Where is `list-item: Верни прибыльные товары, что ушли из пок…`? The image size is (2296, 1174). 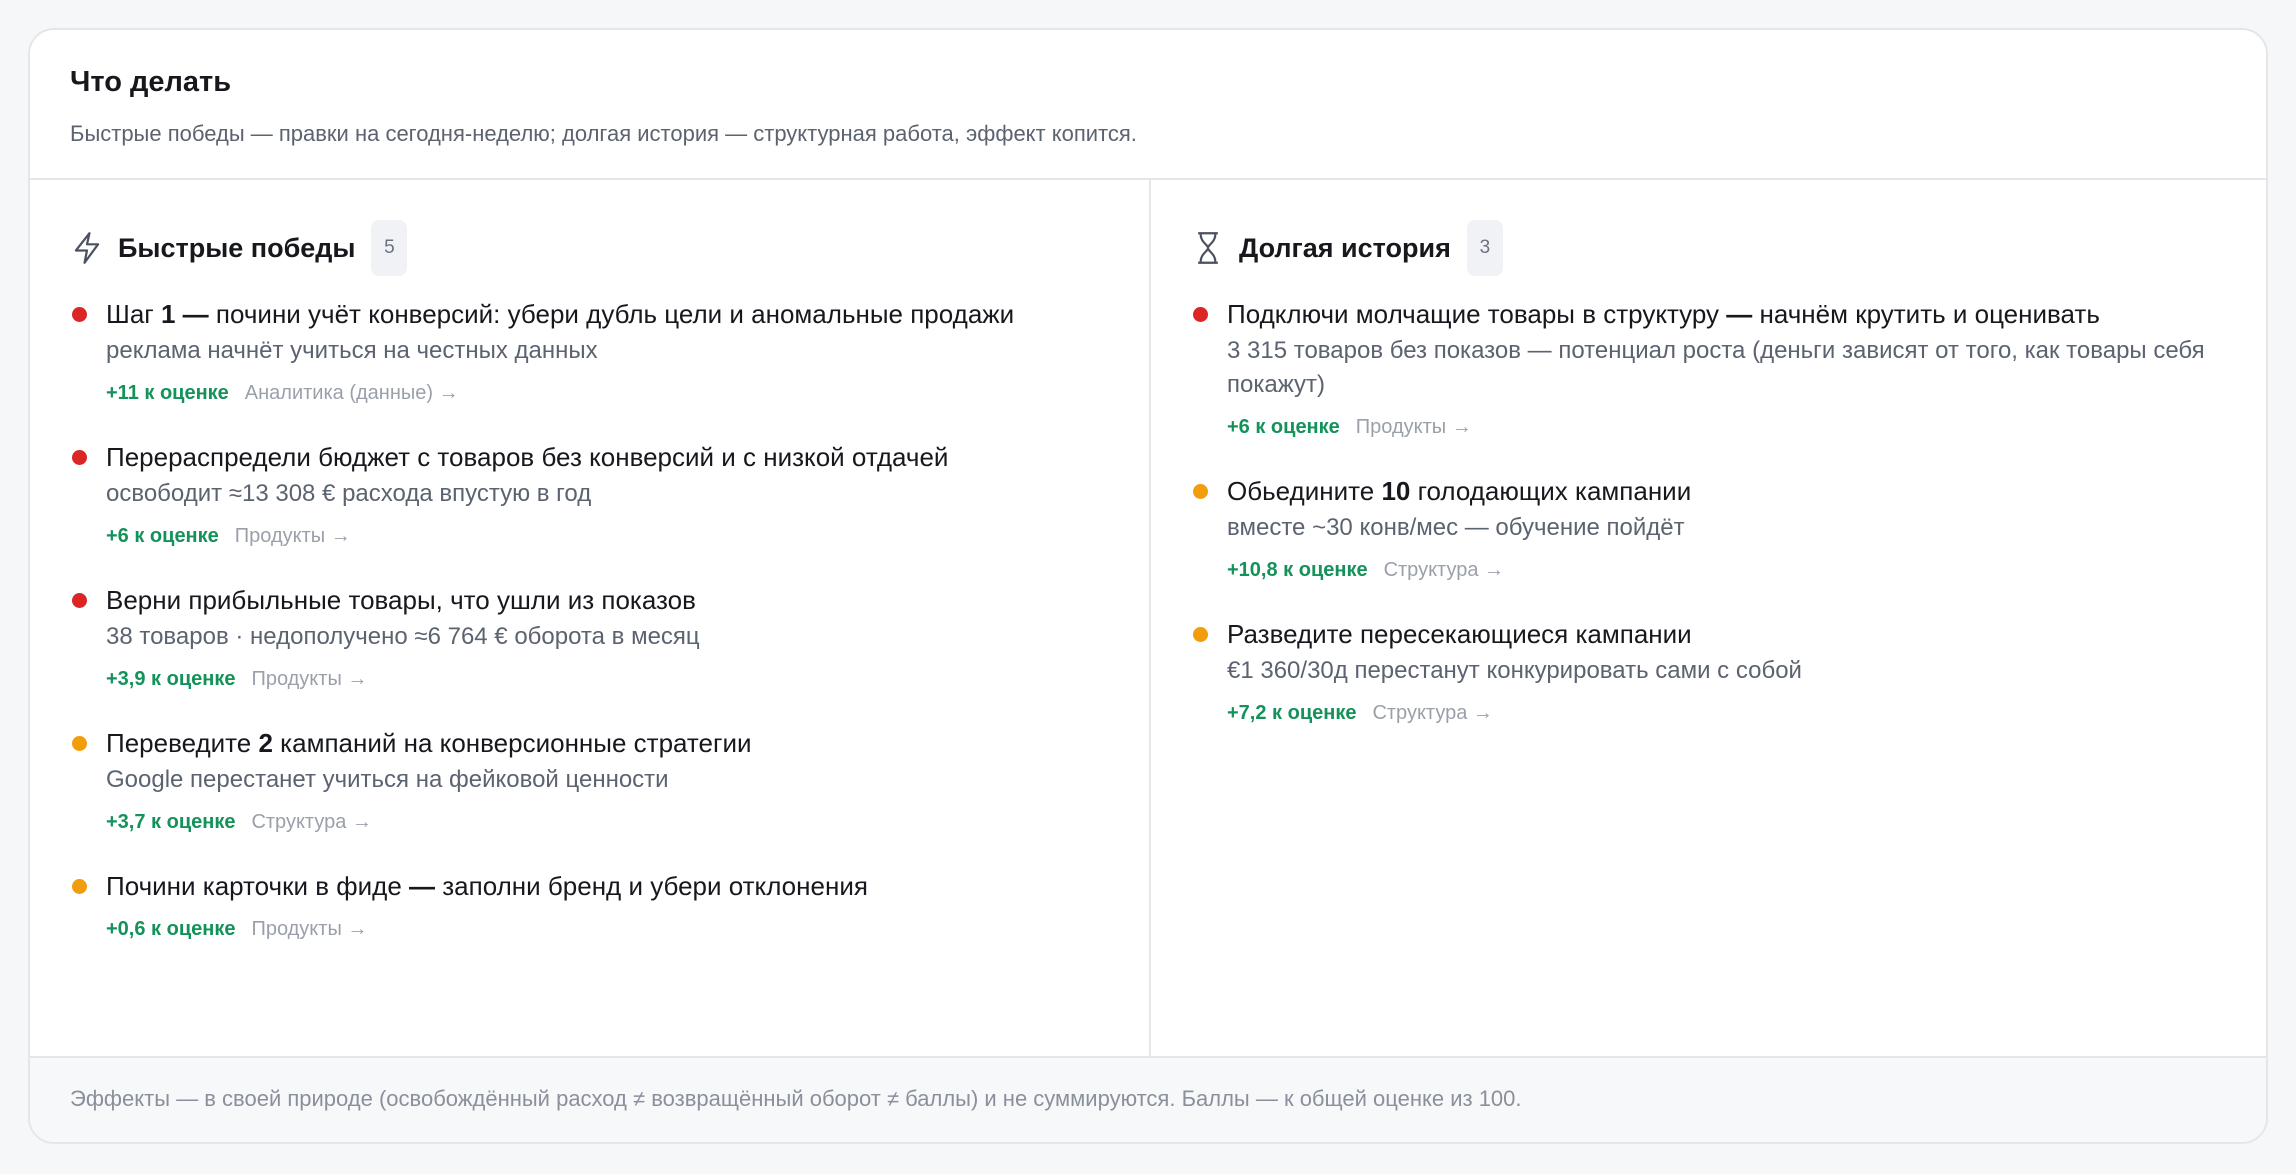 list-item: Верни прибыльные товары, что ушли из пок… is located at coordinates (589, 636).